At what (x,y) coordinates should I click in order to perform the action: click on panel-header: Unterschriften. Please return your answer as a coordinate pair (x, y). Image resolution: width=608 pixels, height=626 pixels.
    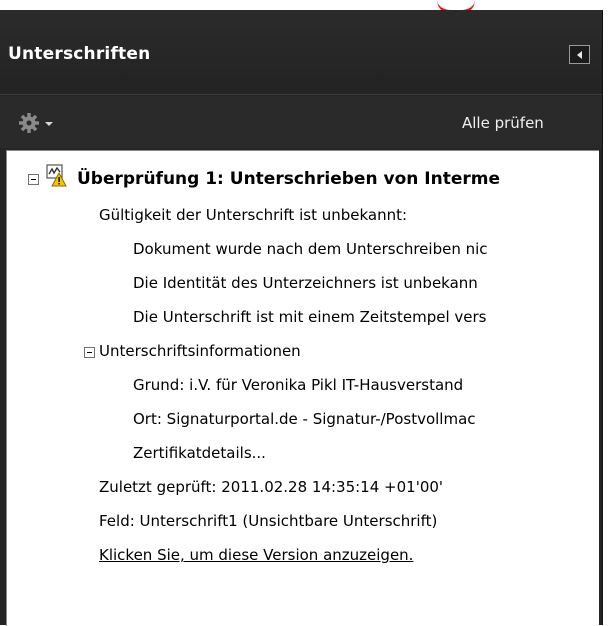
    Looking at the image, I should click on (301, 52).